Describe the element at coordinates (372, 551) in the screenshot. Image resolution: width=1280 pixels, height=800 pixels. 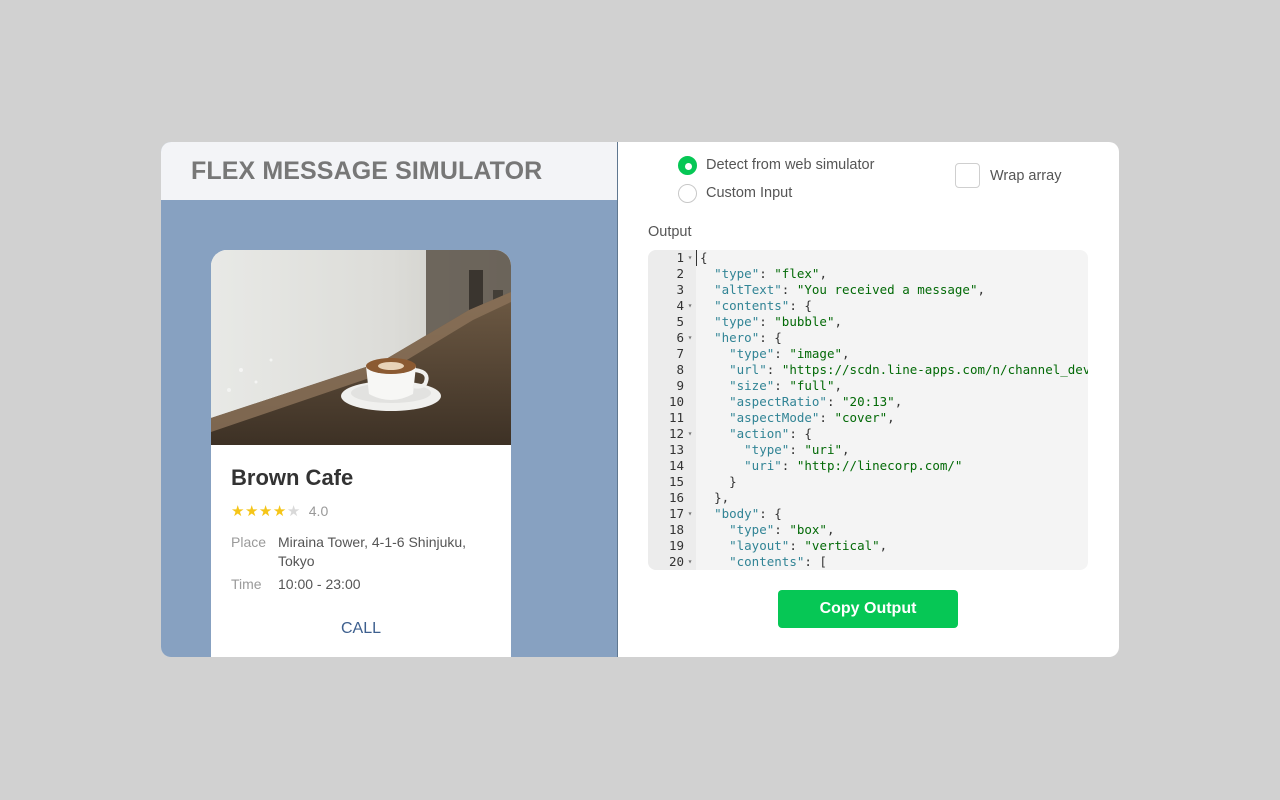
I see `place-value: Miraina Tower, 4-1-6 Shinjuku, Tokyo` at that location.